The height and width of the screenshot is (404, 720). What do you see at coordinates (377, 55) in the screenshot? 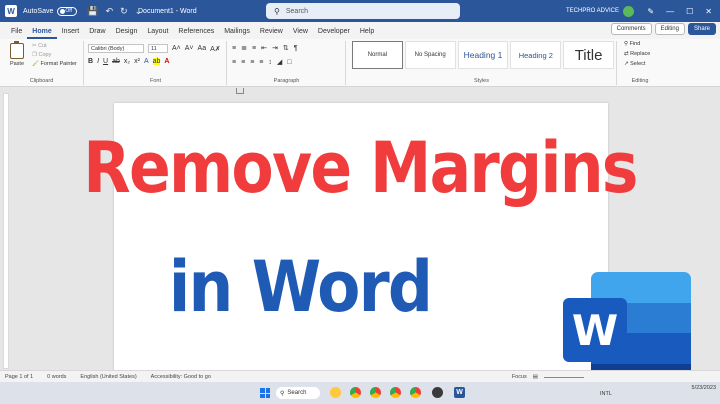
I see `style-normal: Normal` at bounding box center [377, 55].